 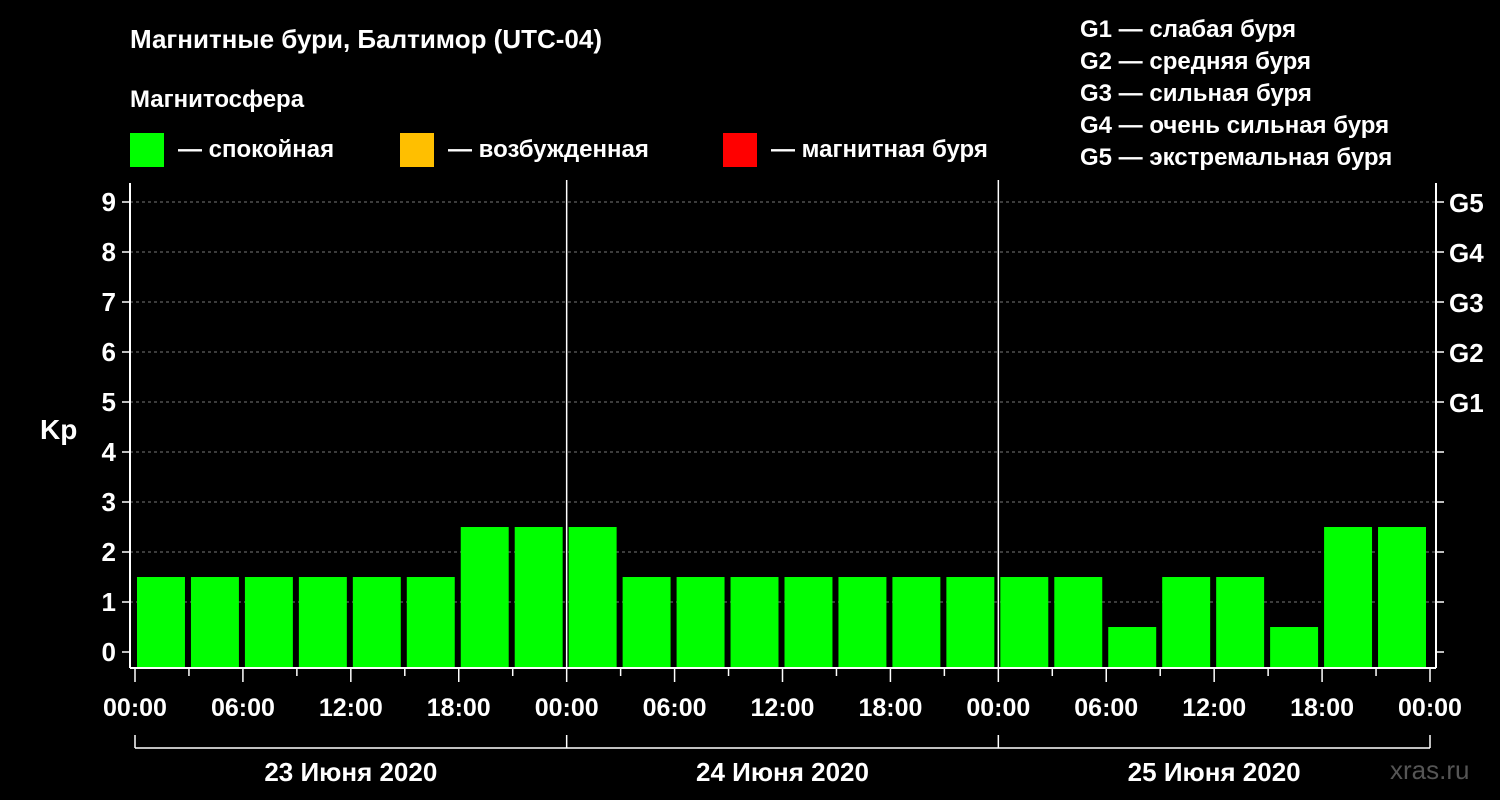 I want to click on watermark: xras.ru, so click(x=1430, y=770).